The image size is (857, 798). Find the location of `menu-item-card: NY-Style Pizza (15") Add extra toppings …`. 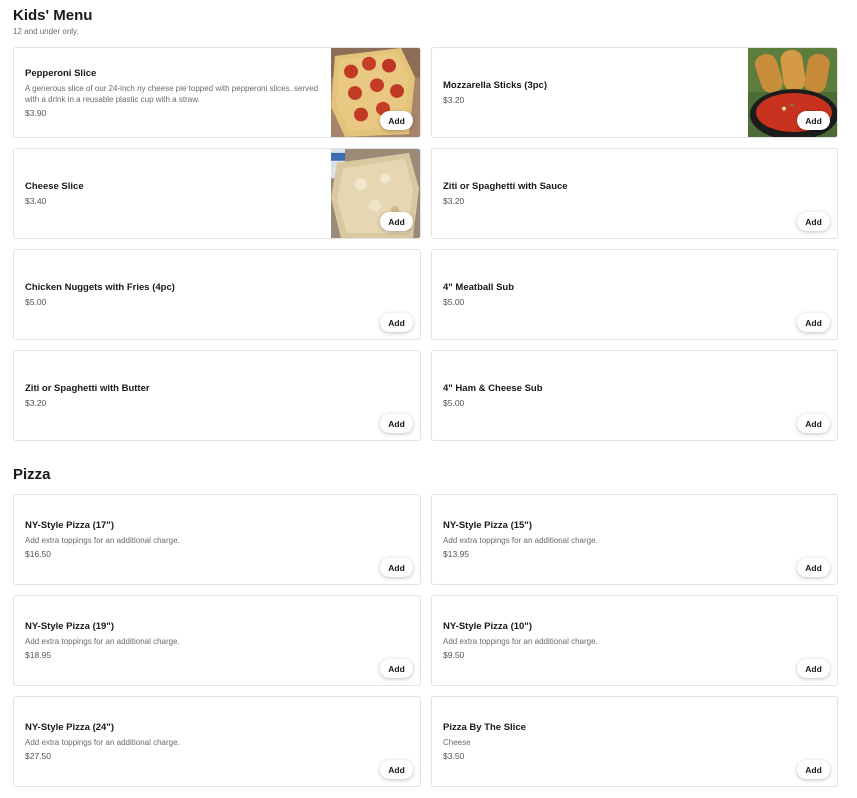

menu-item-card: NY-Style Pizza (15") Add extra toppings … is located at coordinates (634, 539).